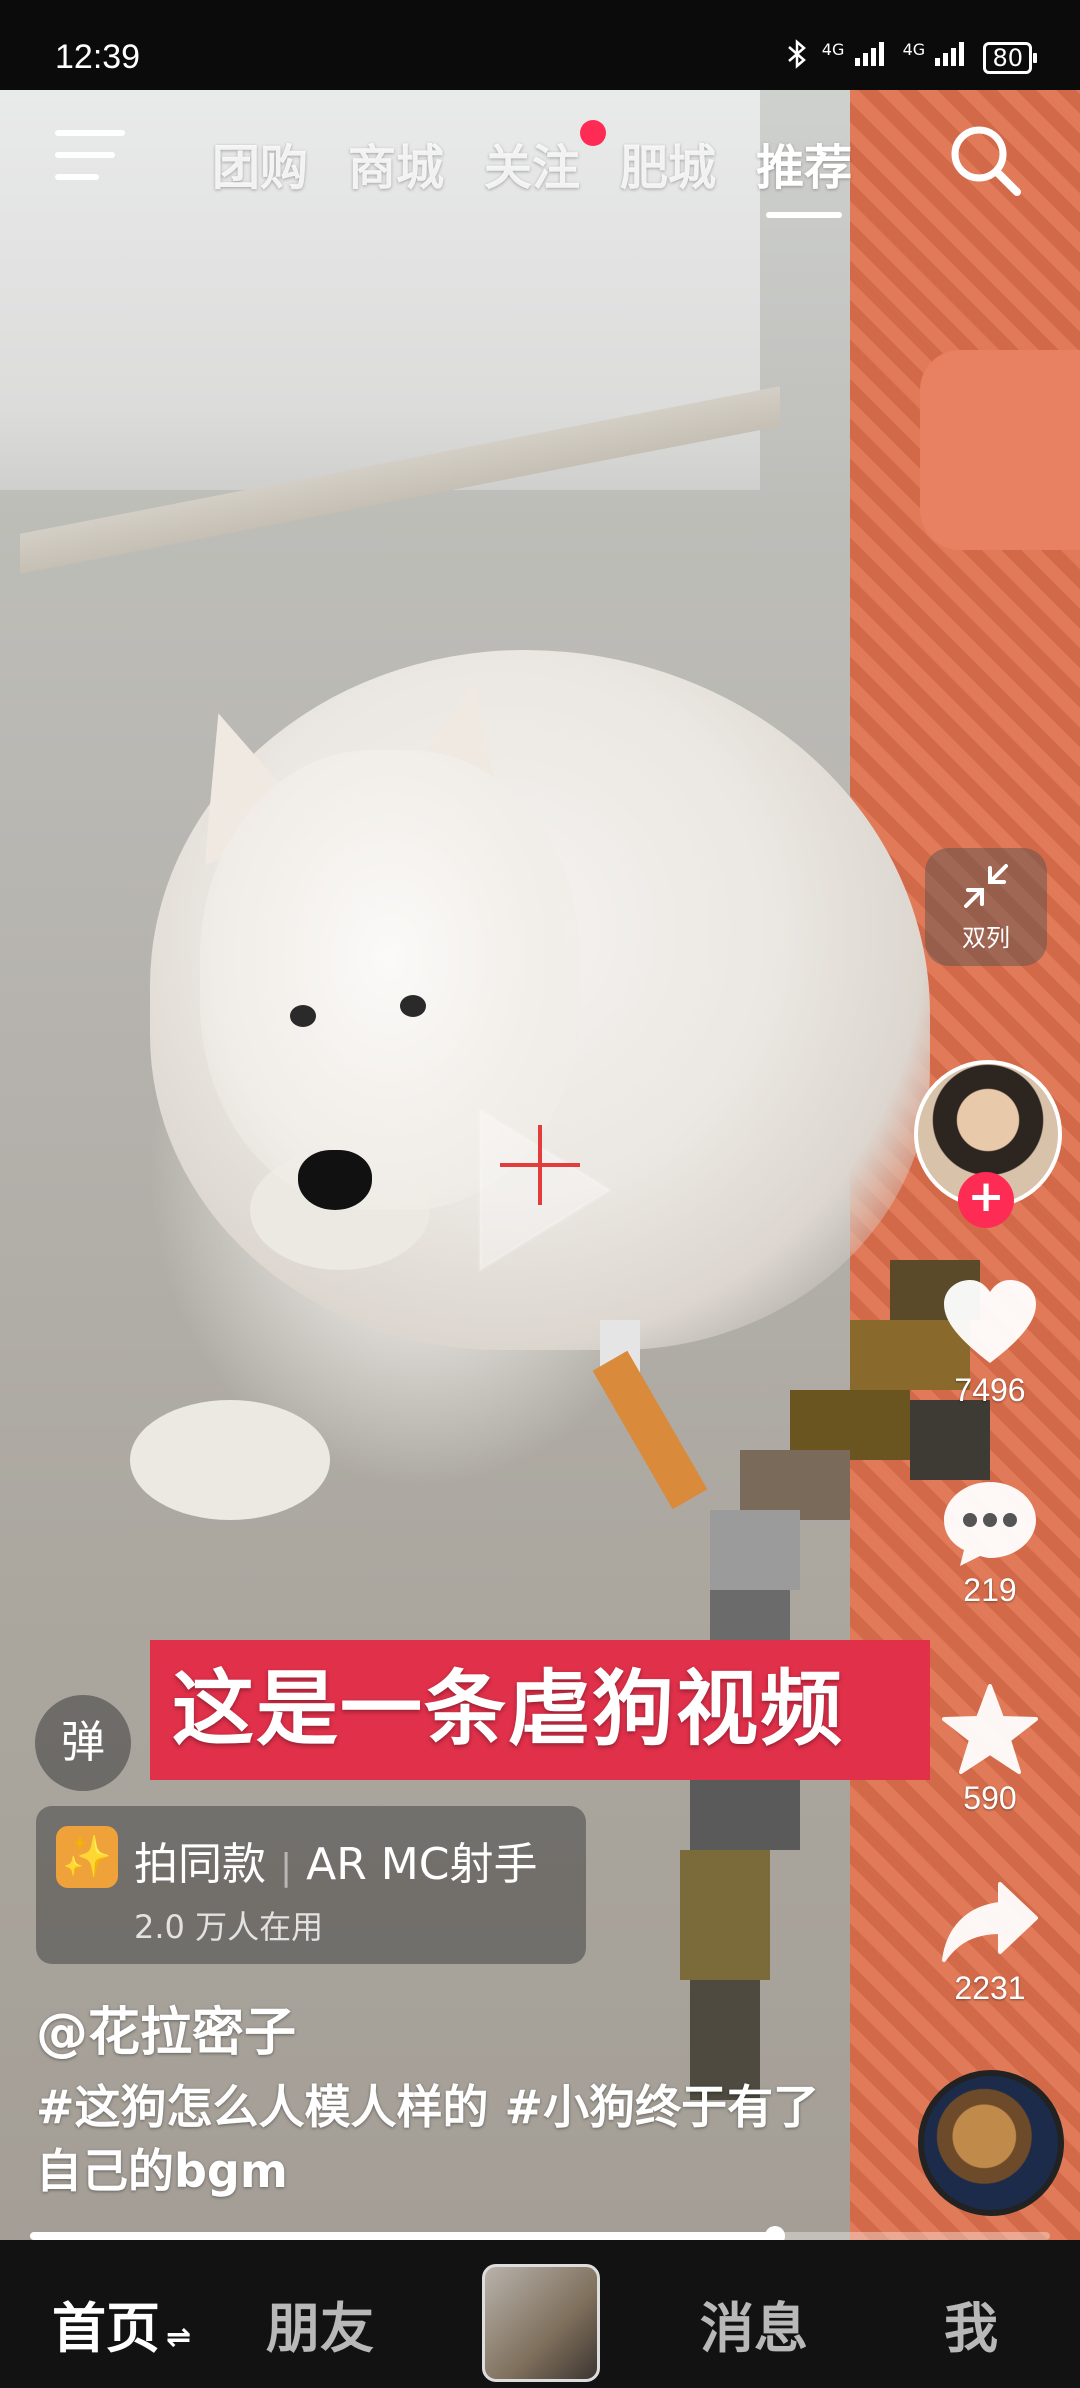 The width and height of the screenshot is (1080, 2388). I want to click on effect-name: AR MC射手, so click(422, 1864).